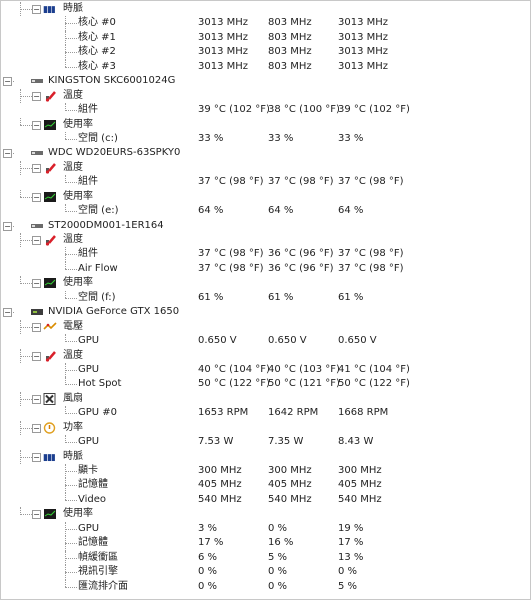 This screenshot has height=600, width=531. I want to click on device-label: WDC WD20EURS-63SPKY0, so click(114, 153).